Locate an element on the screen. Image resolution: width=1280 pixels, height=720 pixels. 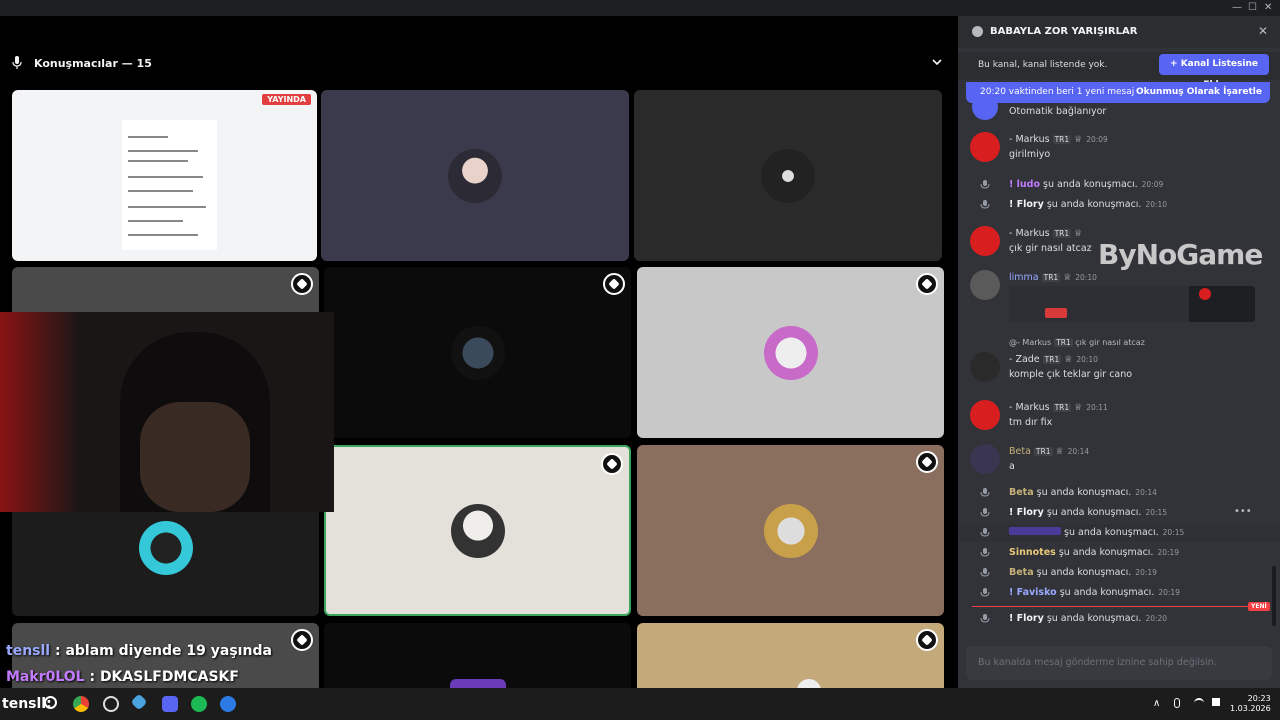
channel-title: BABAYLA ZOR YARIŞIRLAR is located at coordinates (1064, 31).